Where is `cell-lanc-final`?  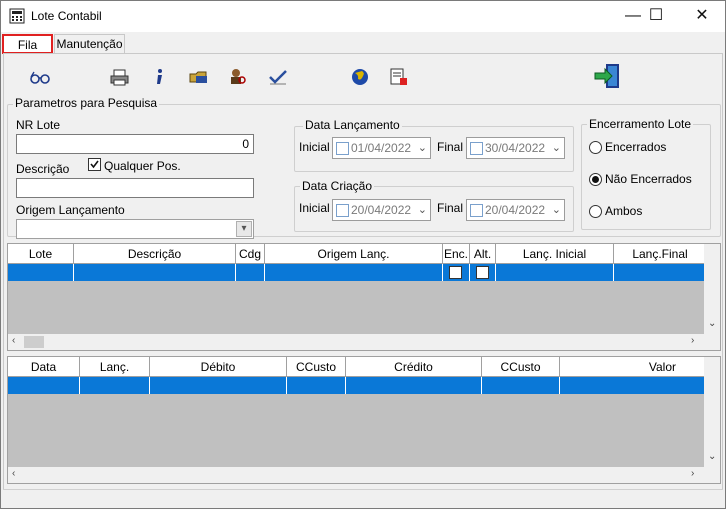 cell-lanc-final is located at coordinates (660, 272).